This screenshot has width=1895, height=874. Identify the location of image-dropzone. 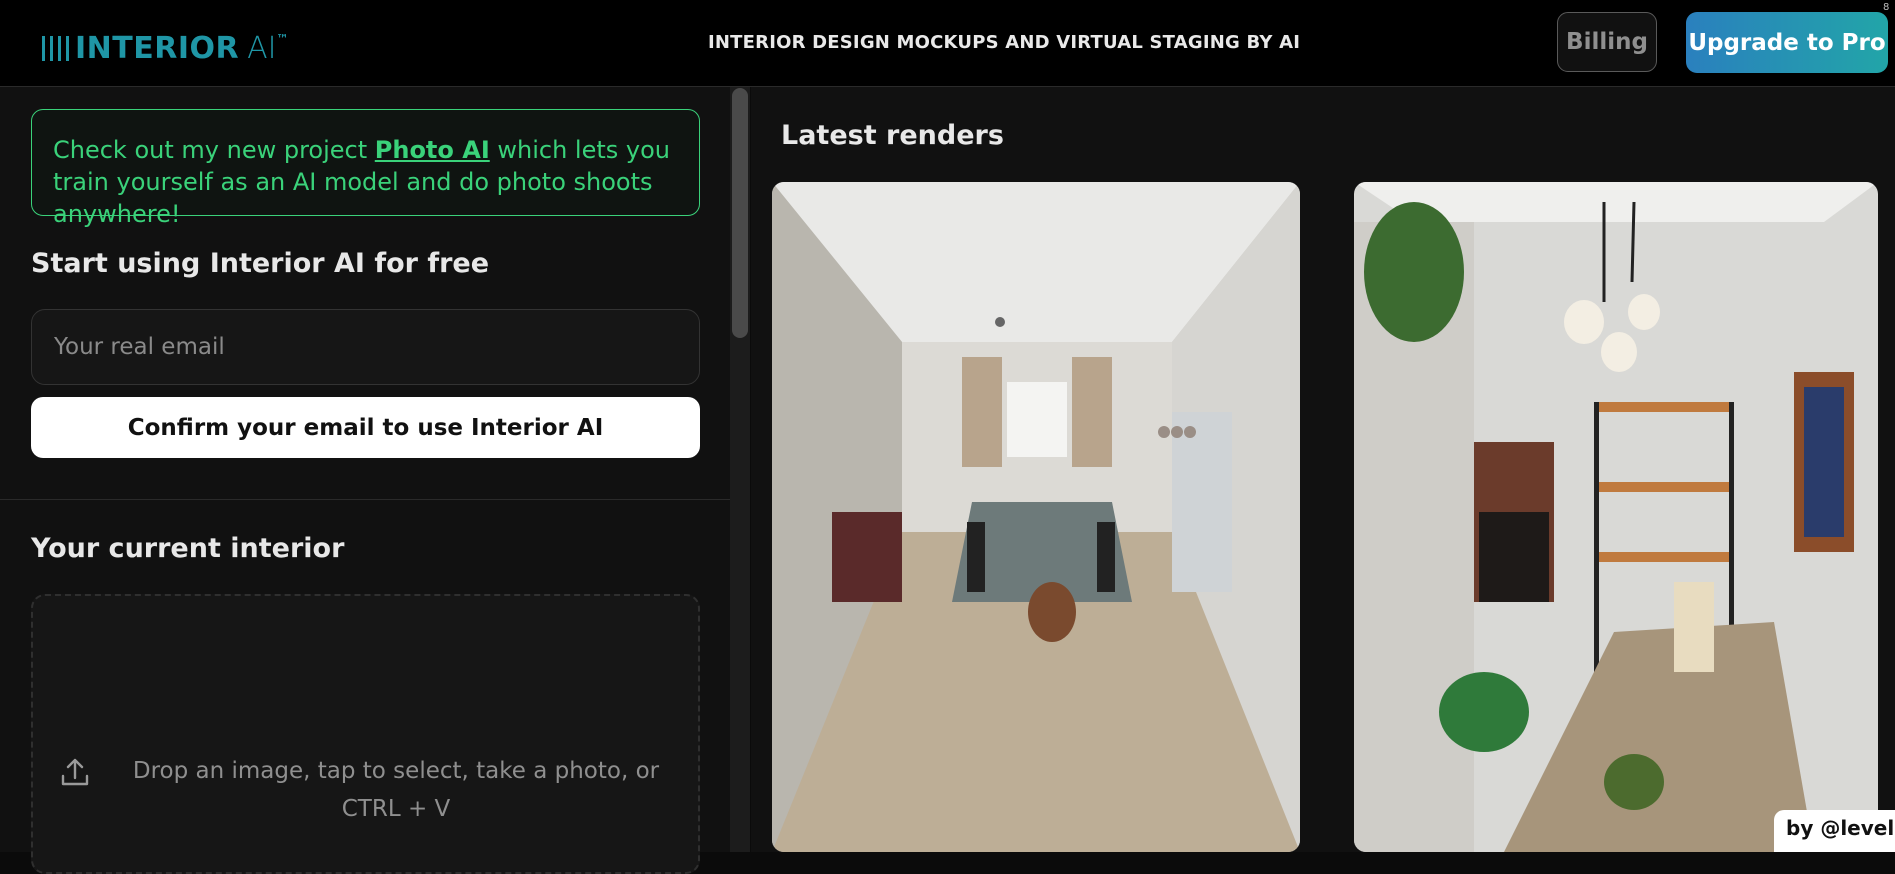
(365, 734).